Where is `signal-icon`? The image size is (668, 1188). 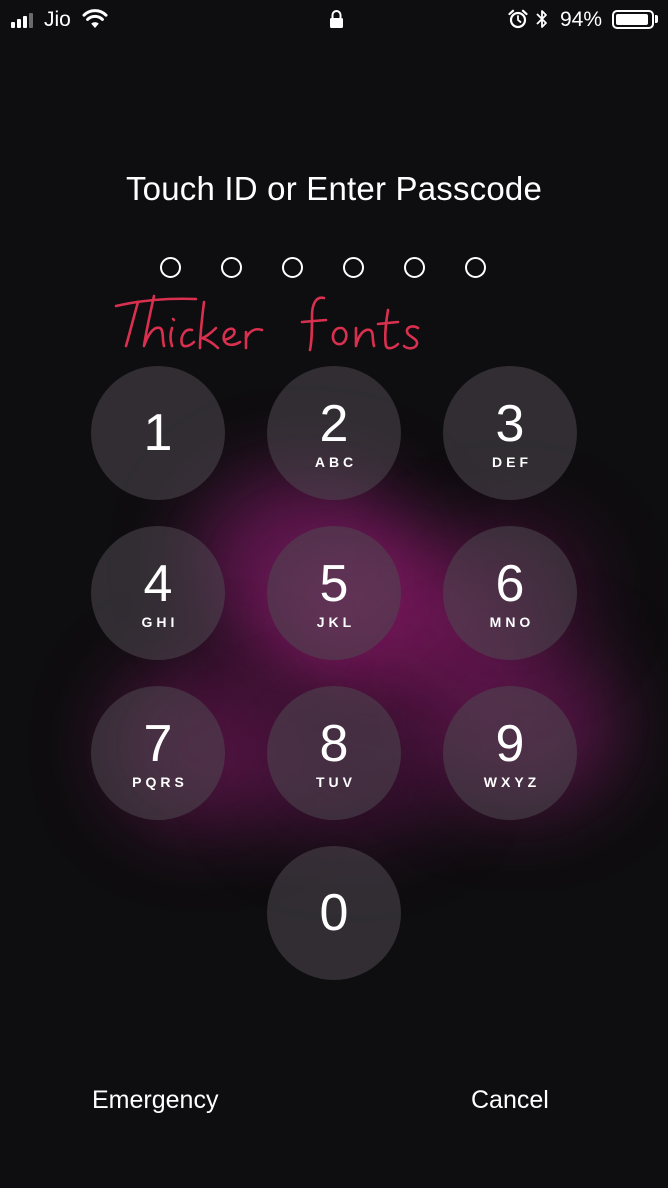
signal-icon is located at coordinates (22, 20).